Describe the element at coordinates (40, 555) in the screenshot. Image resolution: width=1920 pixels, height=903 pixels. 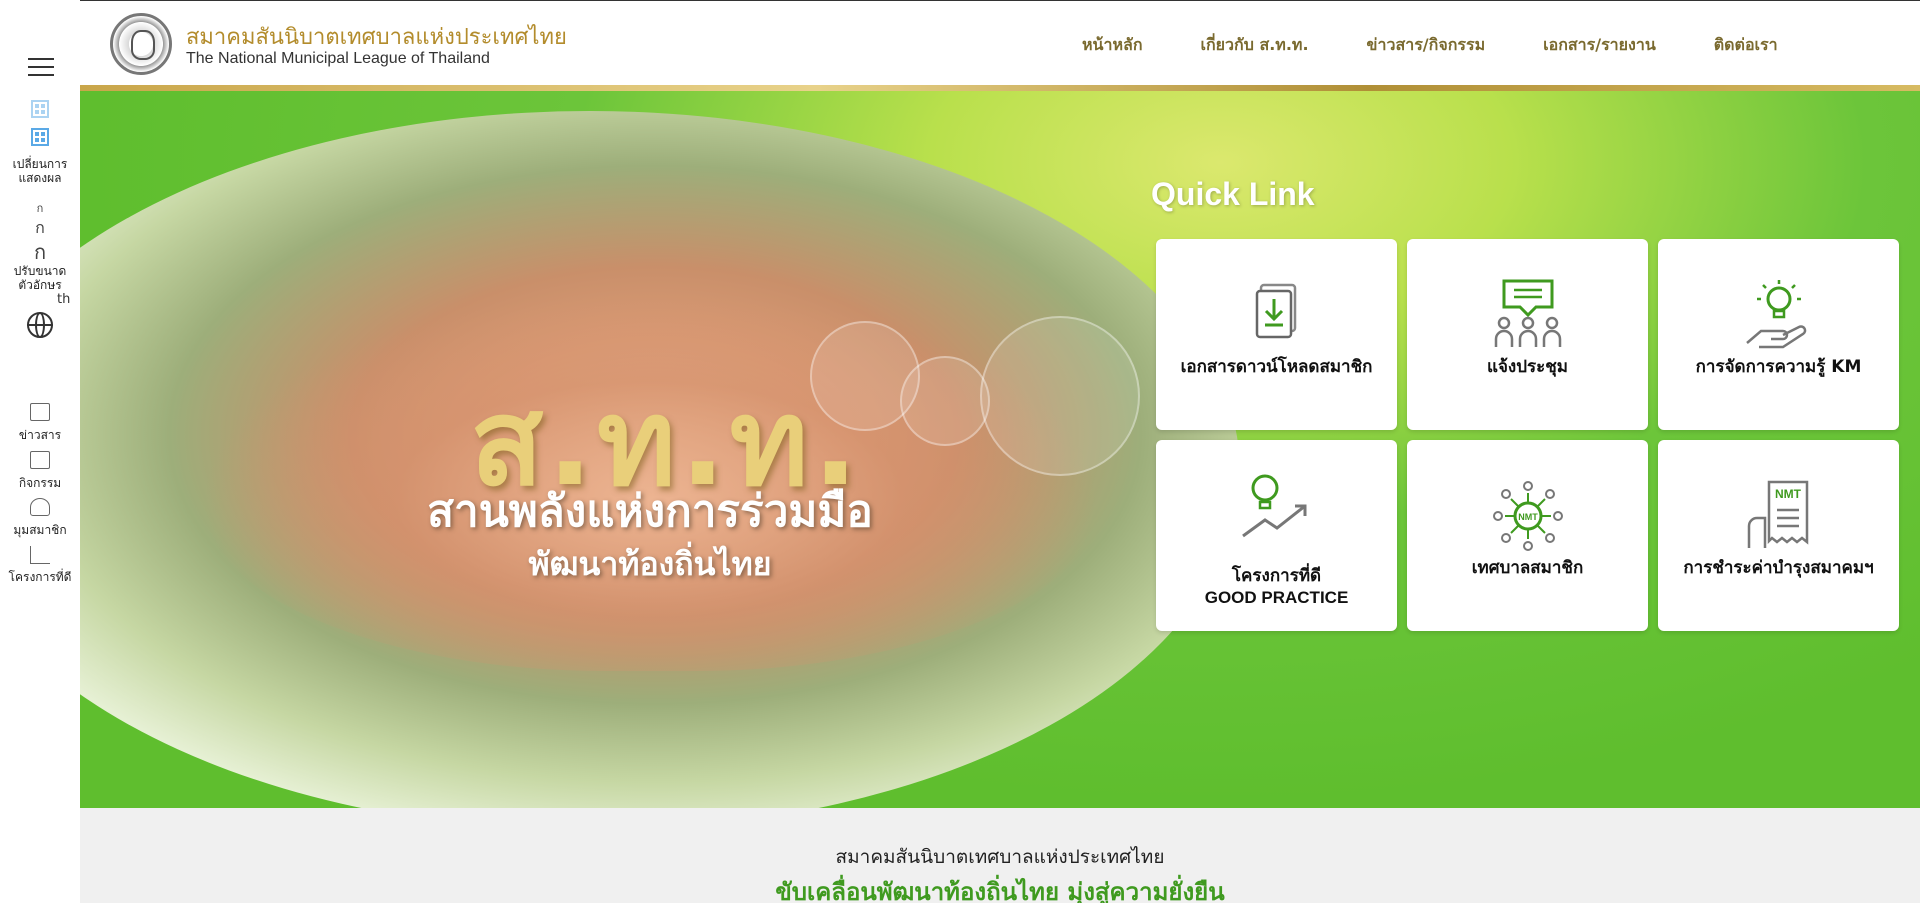
I see `project-icon` at that location.